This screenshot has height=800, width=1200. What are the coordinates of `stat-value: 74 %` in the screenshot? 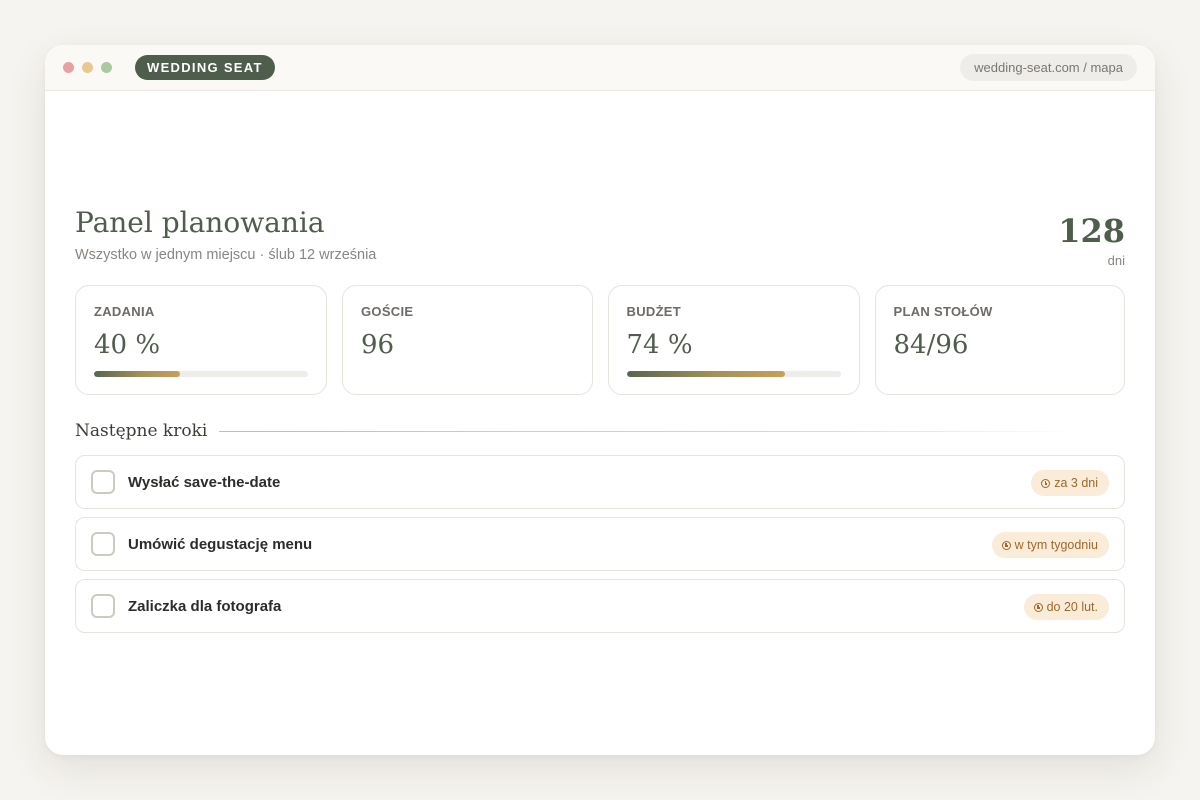 It's located at (659, 345).